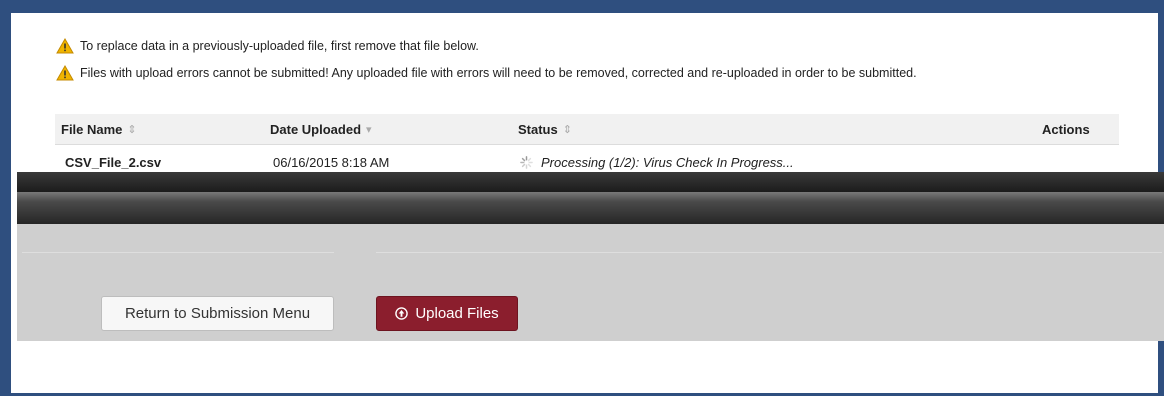  Describe the element at coordinates (369, 130) in the screenshot. I see `sort-descending-icon: ▾` at that location.